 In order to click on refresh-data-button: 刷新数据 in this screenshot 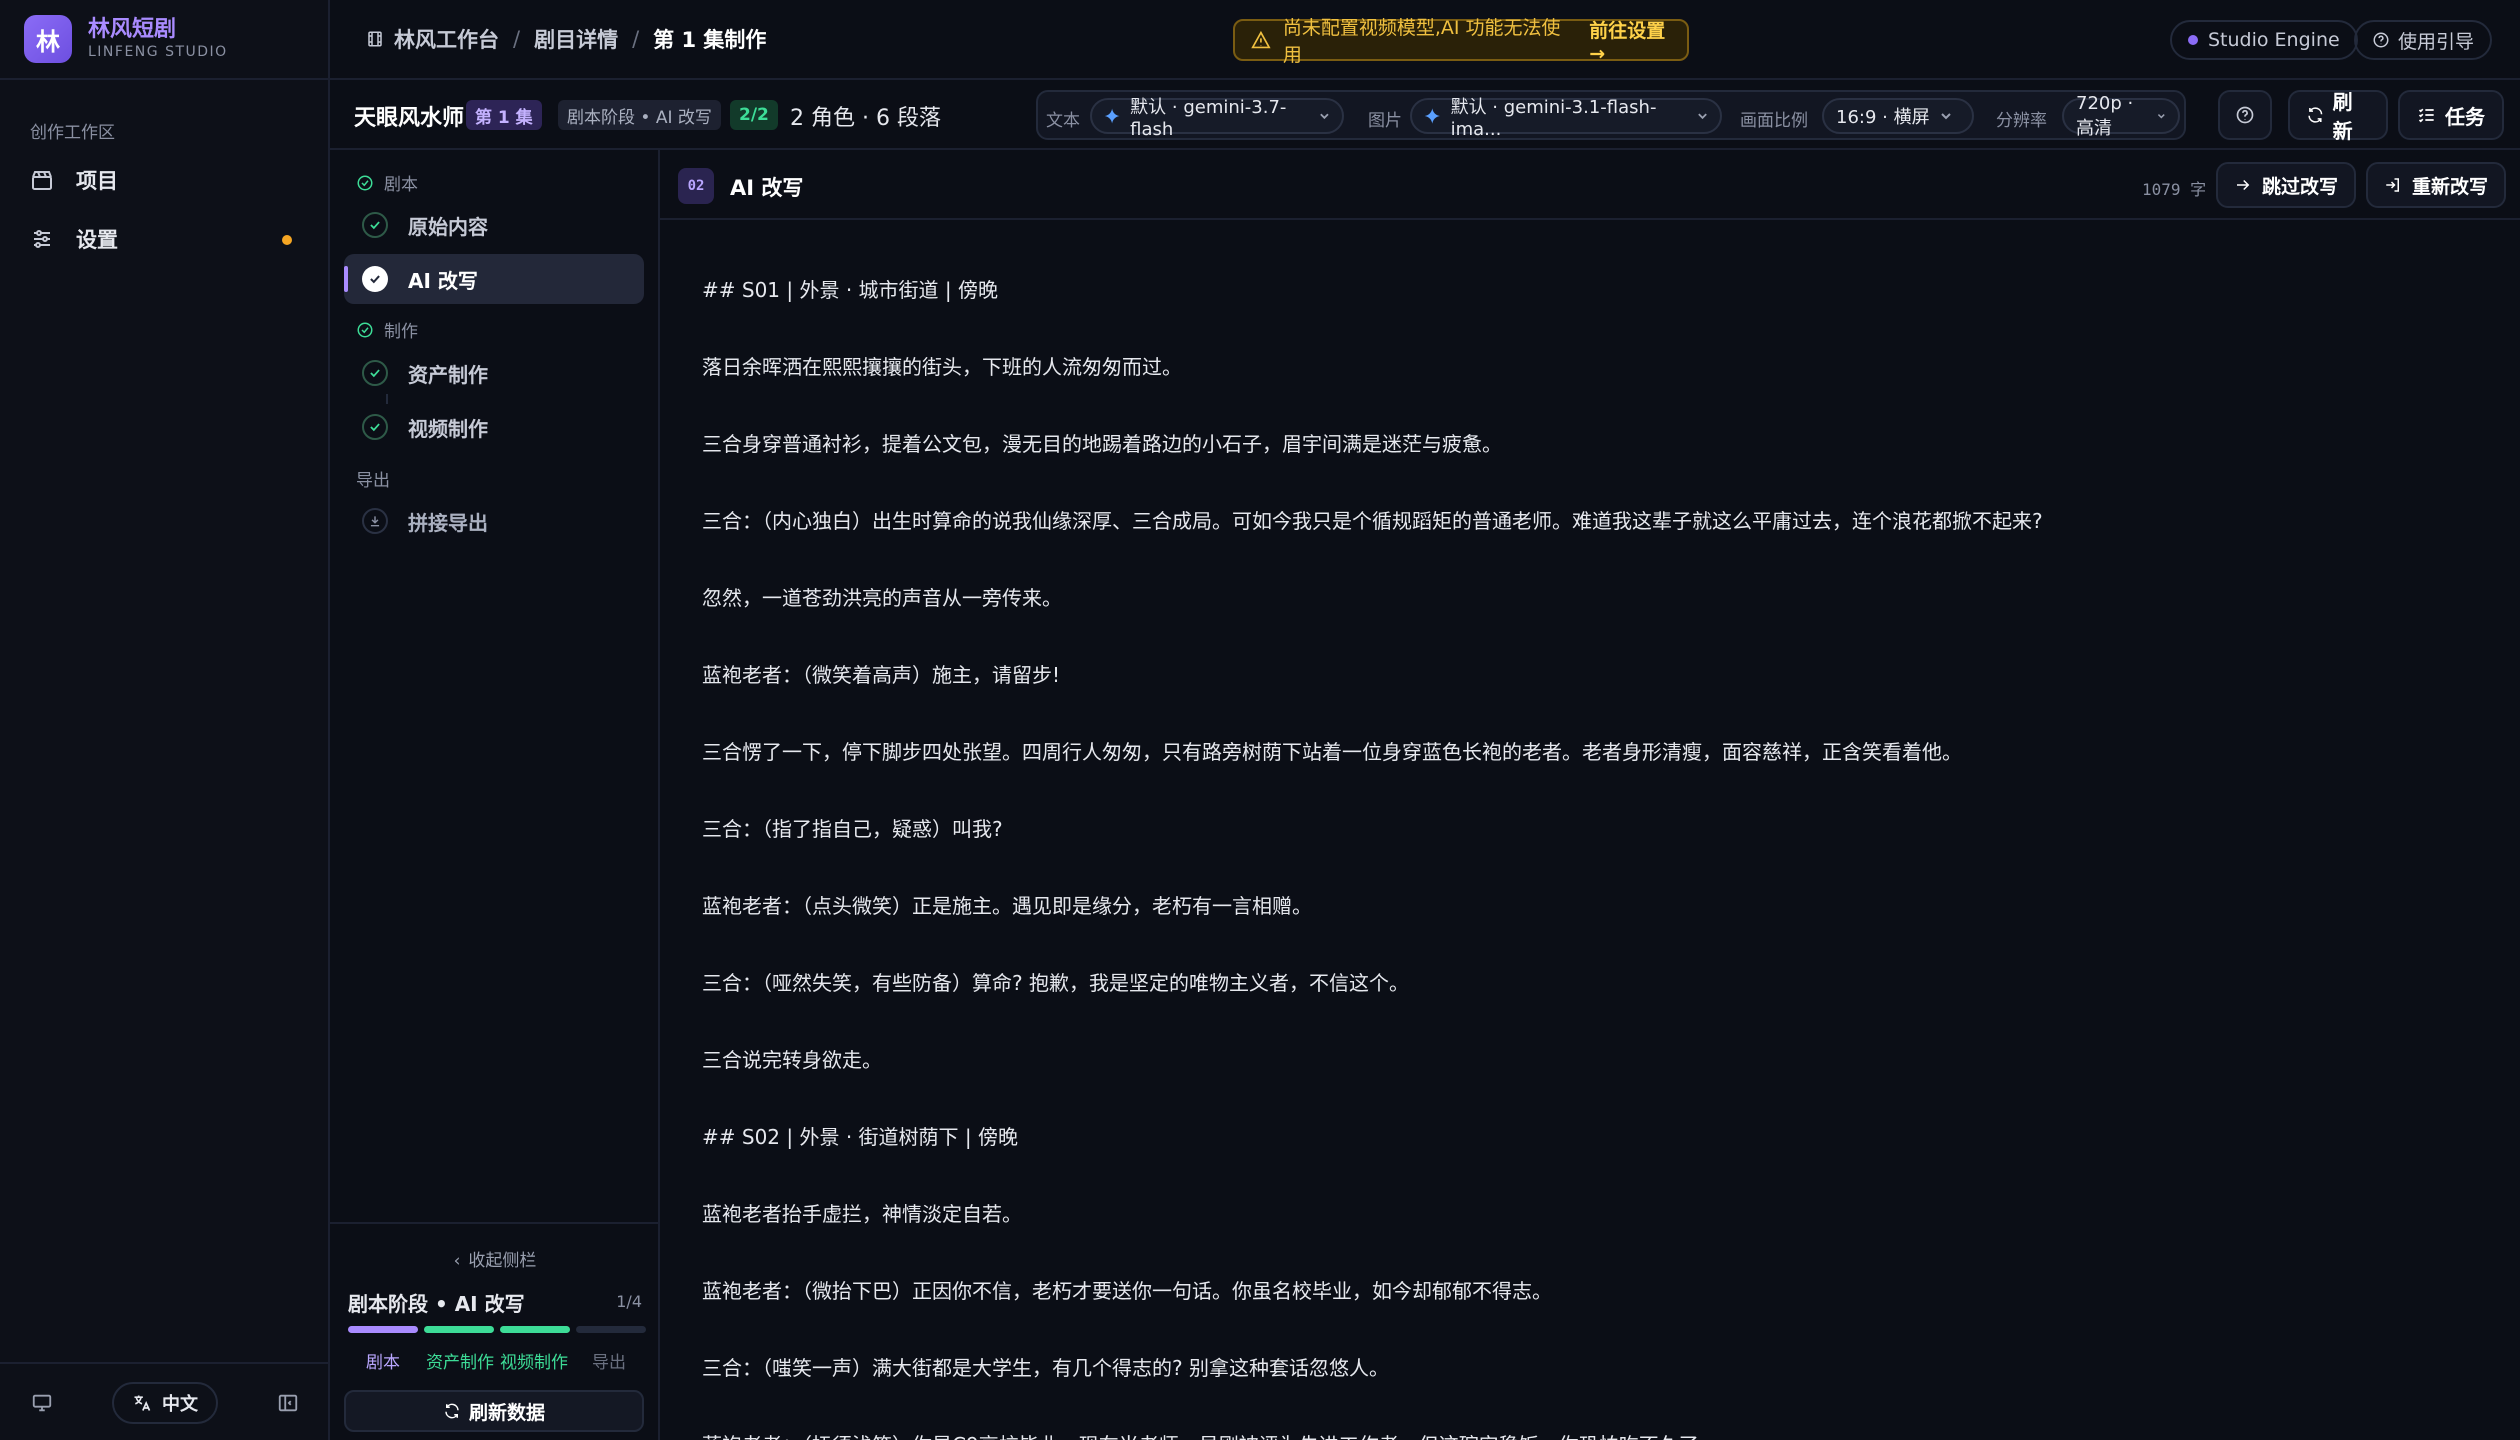, I will do `click(494, 1411)`.